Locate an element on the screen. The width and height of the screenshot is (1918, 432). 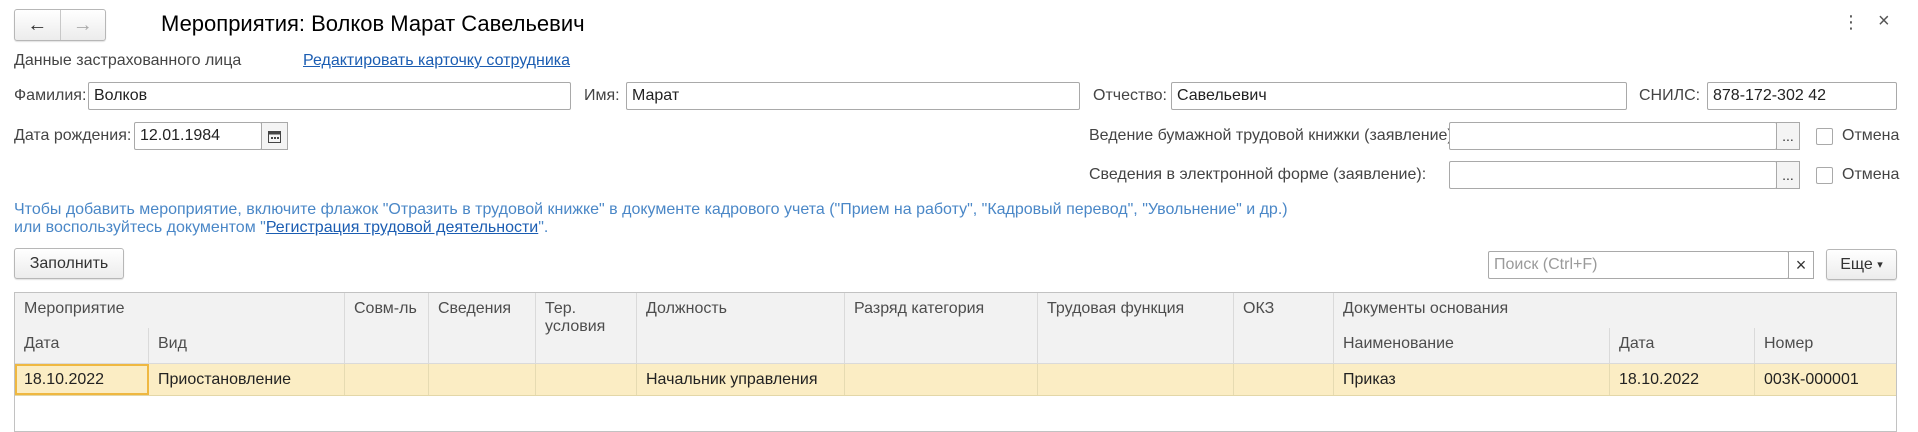
col-header-info: Сведения is located at coordinates (482, 328).